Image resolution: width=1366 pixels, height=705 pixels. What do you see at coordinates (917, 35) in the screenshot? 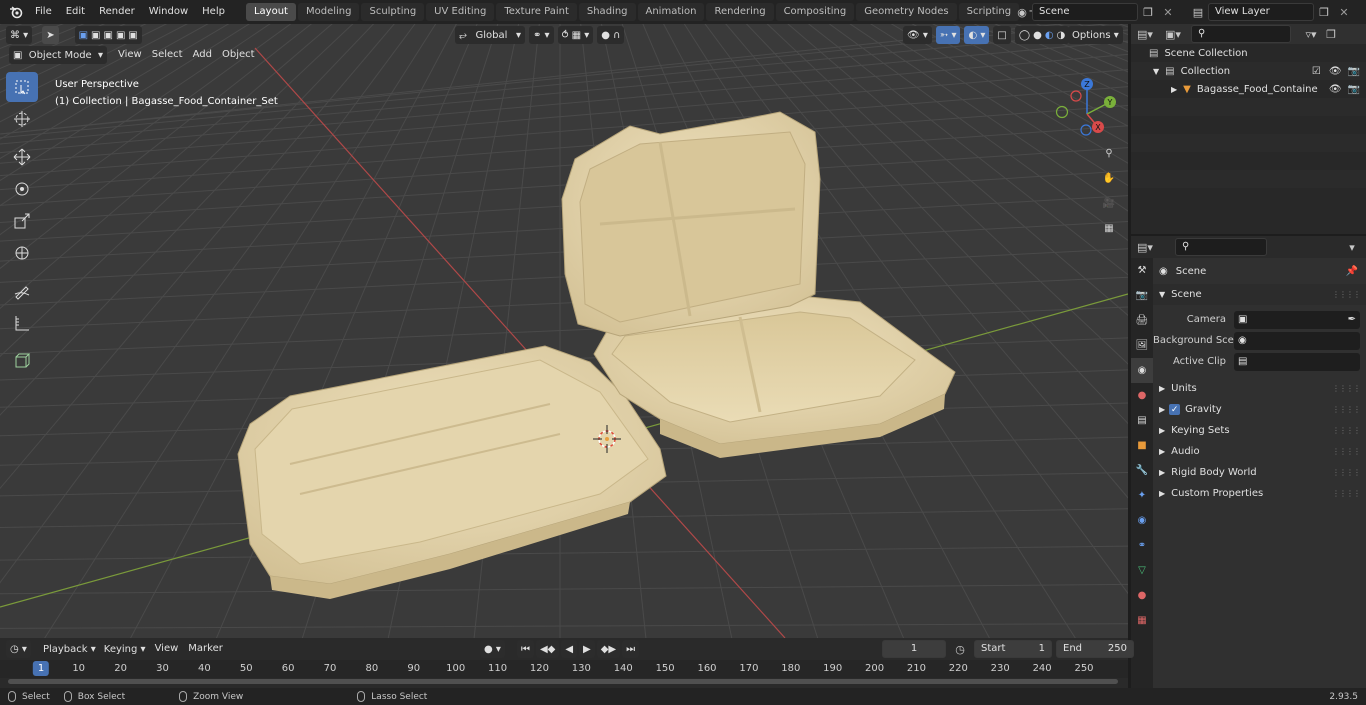
I see `visibility-dropdown: 👁 ▾` at bounding box center [917, 35].